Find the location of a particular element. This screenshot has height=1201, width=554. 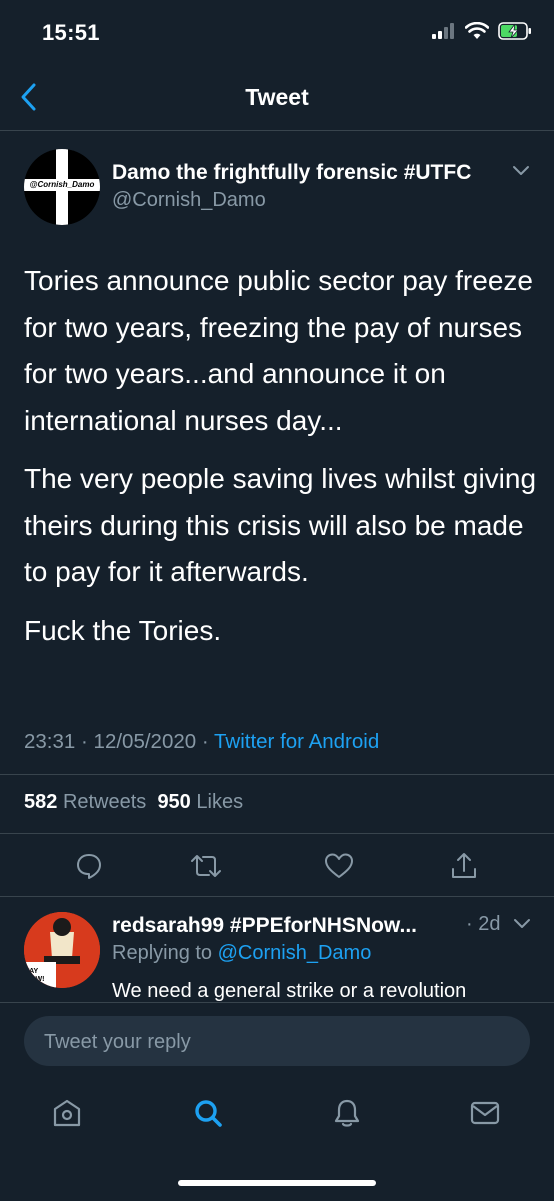

status-icons is located at coordinates (482, 31).